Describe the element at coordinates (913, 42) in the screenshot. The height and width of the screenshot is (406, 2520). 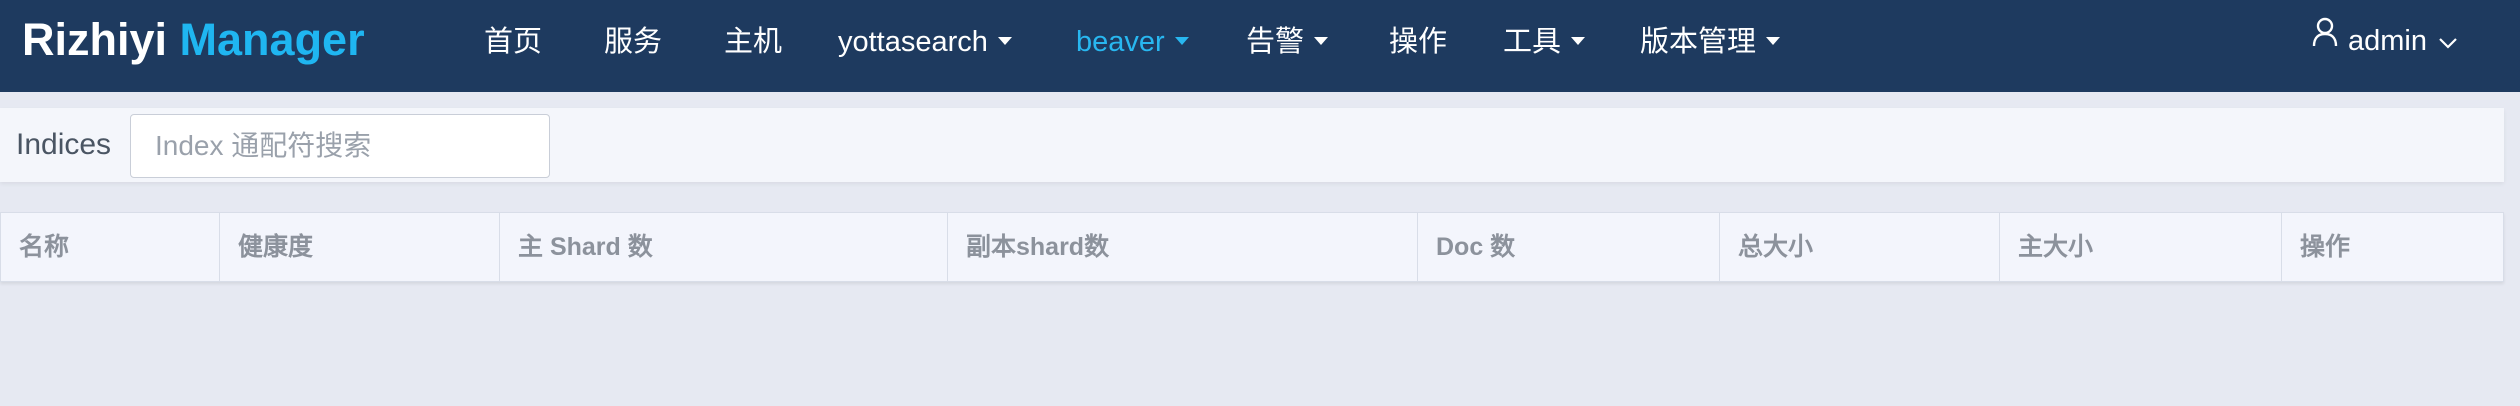
I see `nav-item-label: yottasearch` at that location.